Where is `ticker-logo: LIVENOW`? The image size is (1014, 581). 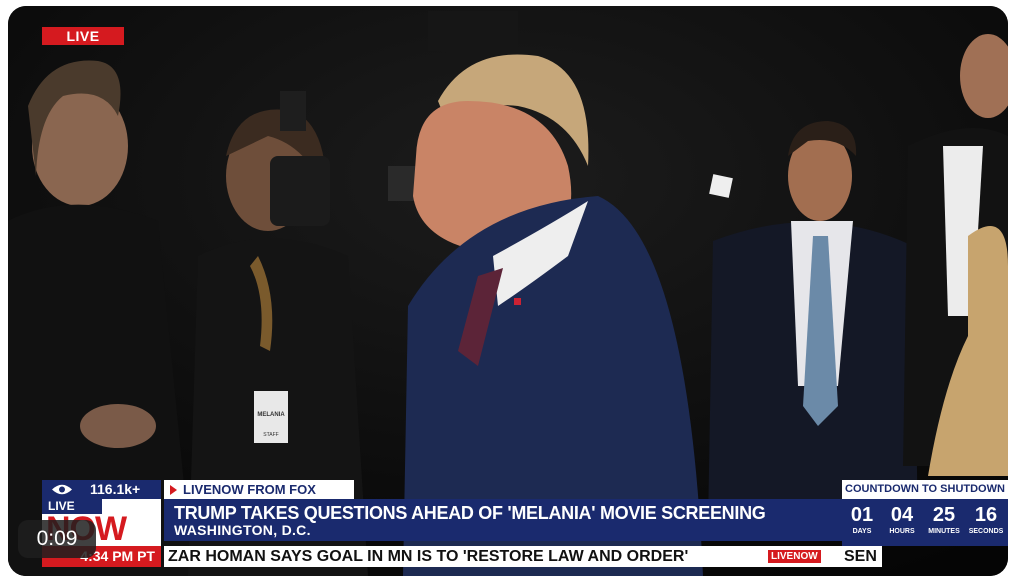 ticker-logo: LIVENOW is located at coordinates (794, 556).